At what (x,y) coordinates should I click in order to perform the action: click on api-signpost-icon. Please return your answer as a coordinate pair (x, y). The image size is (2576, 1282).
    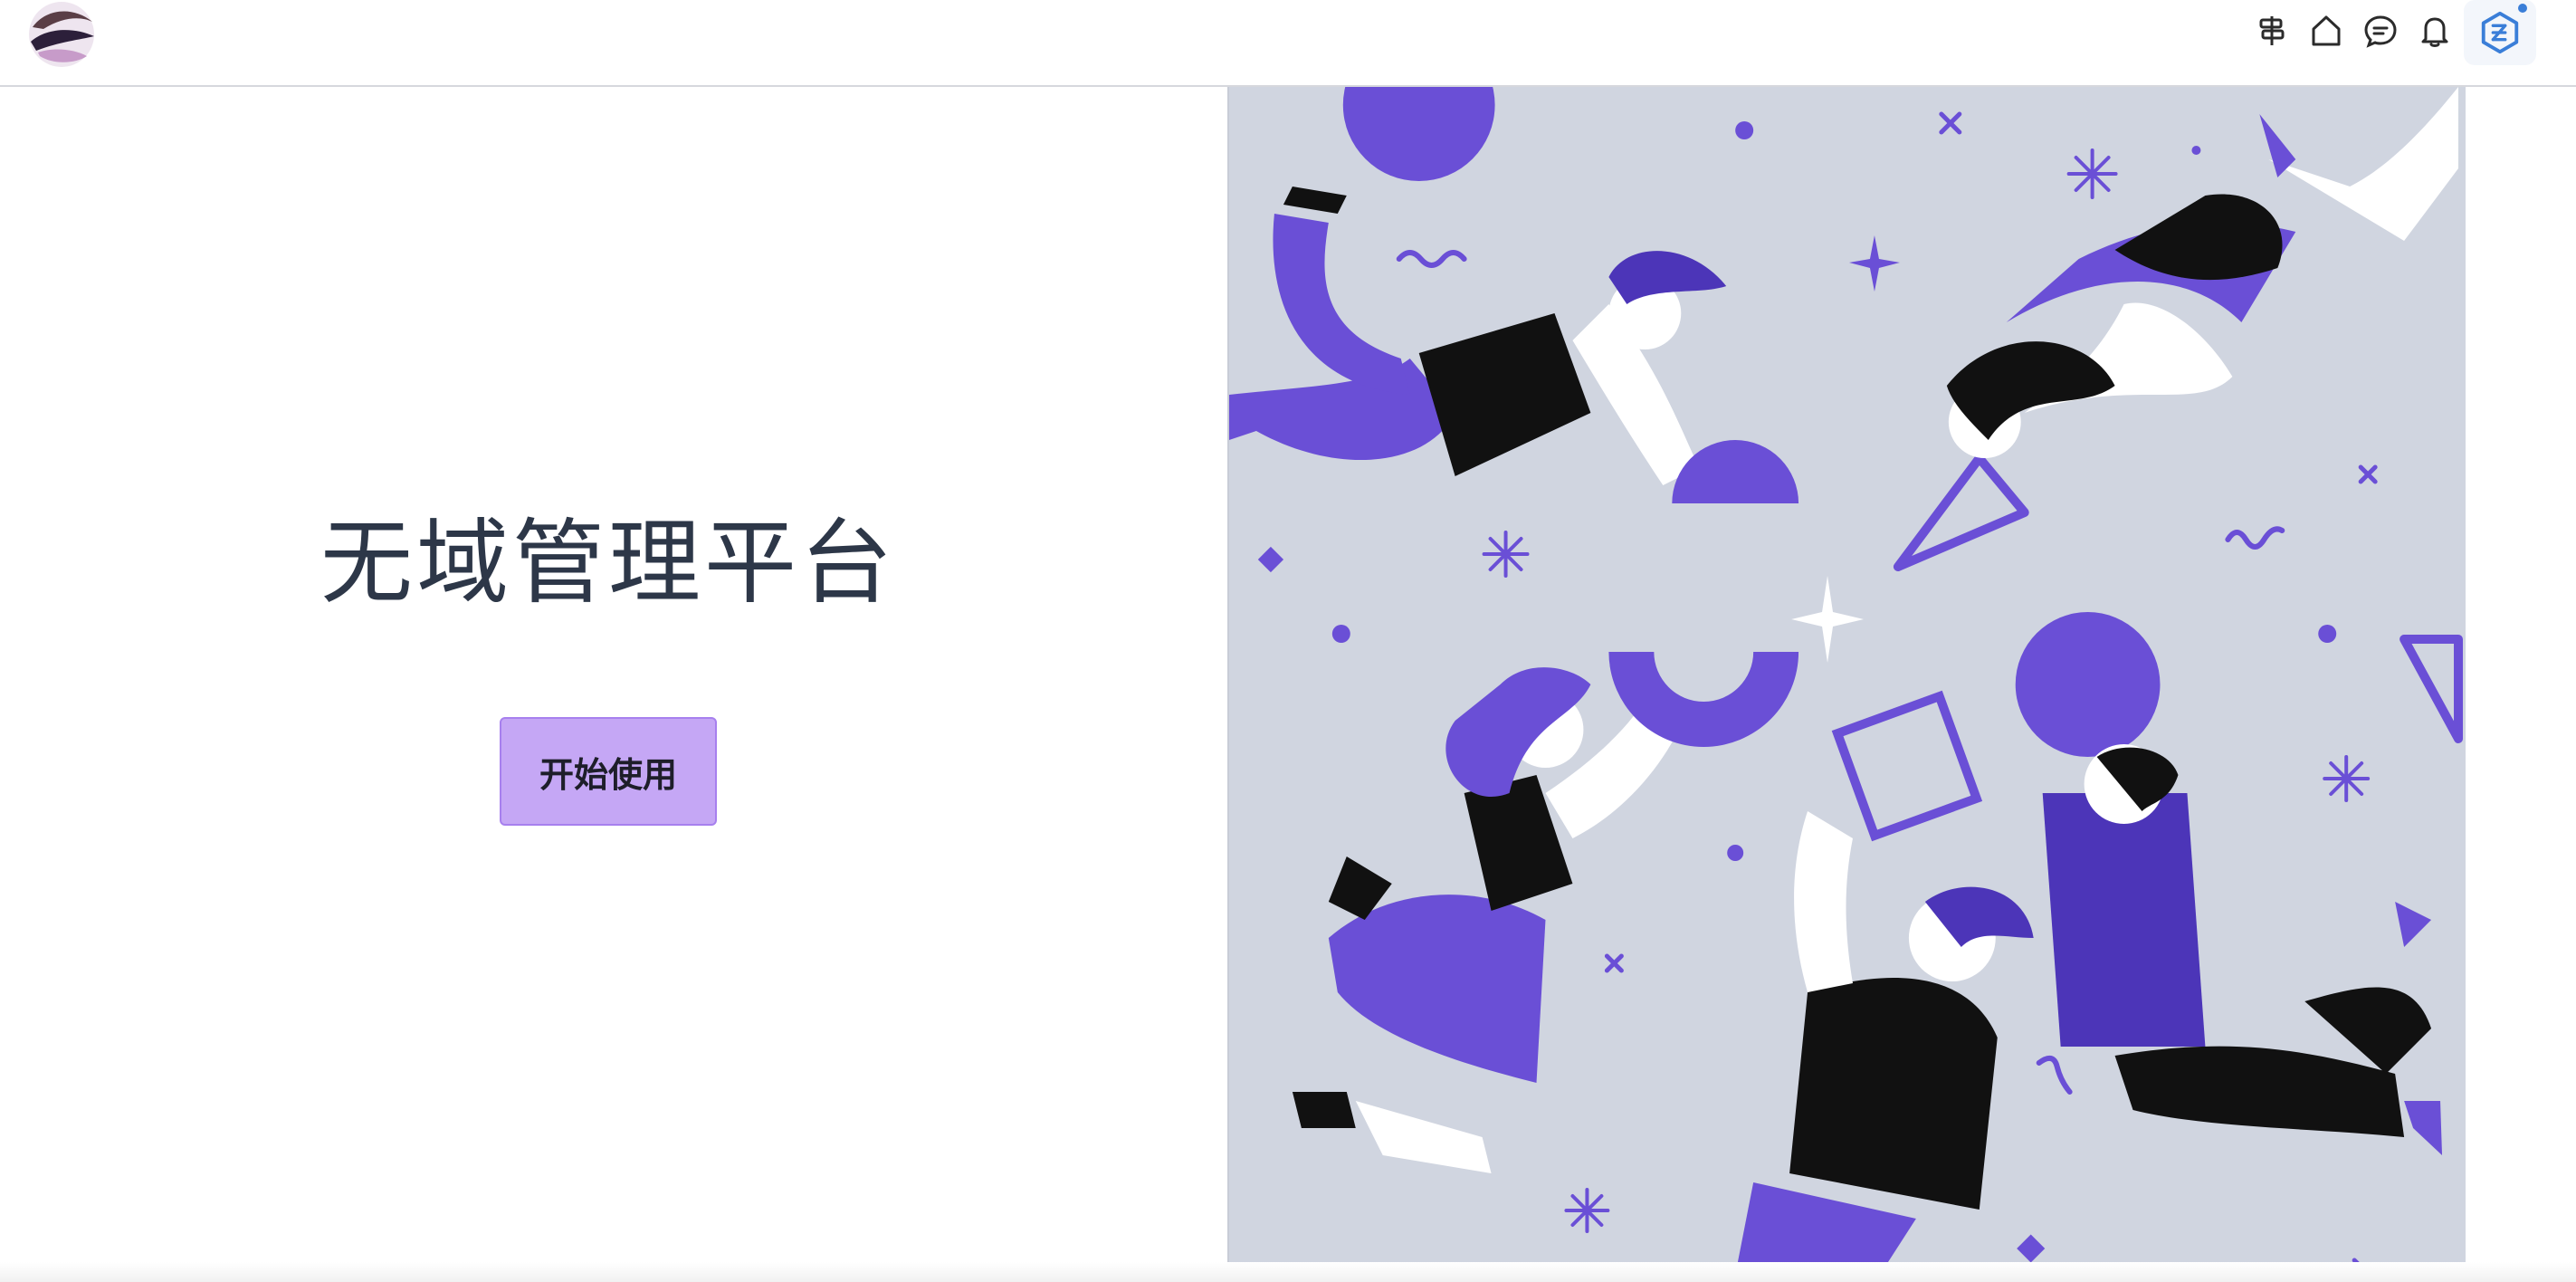
    Looking at the image, I should click on (2272, 31).